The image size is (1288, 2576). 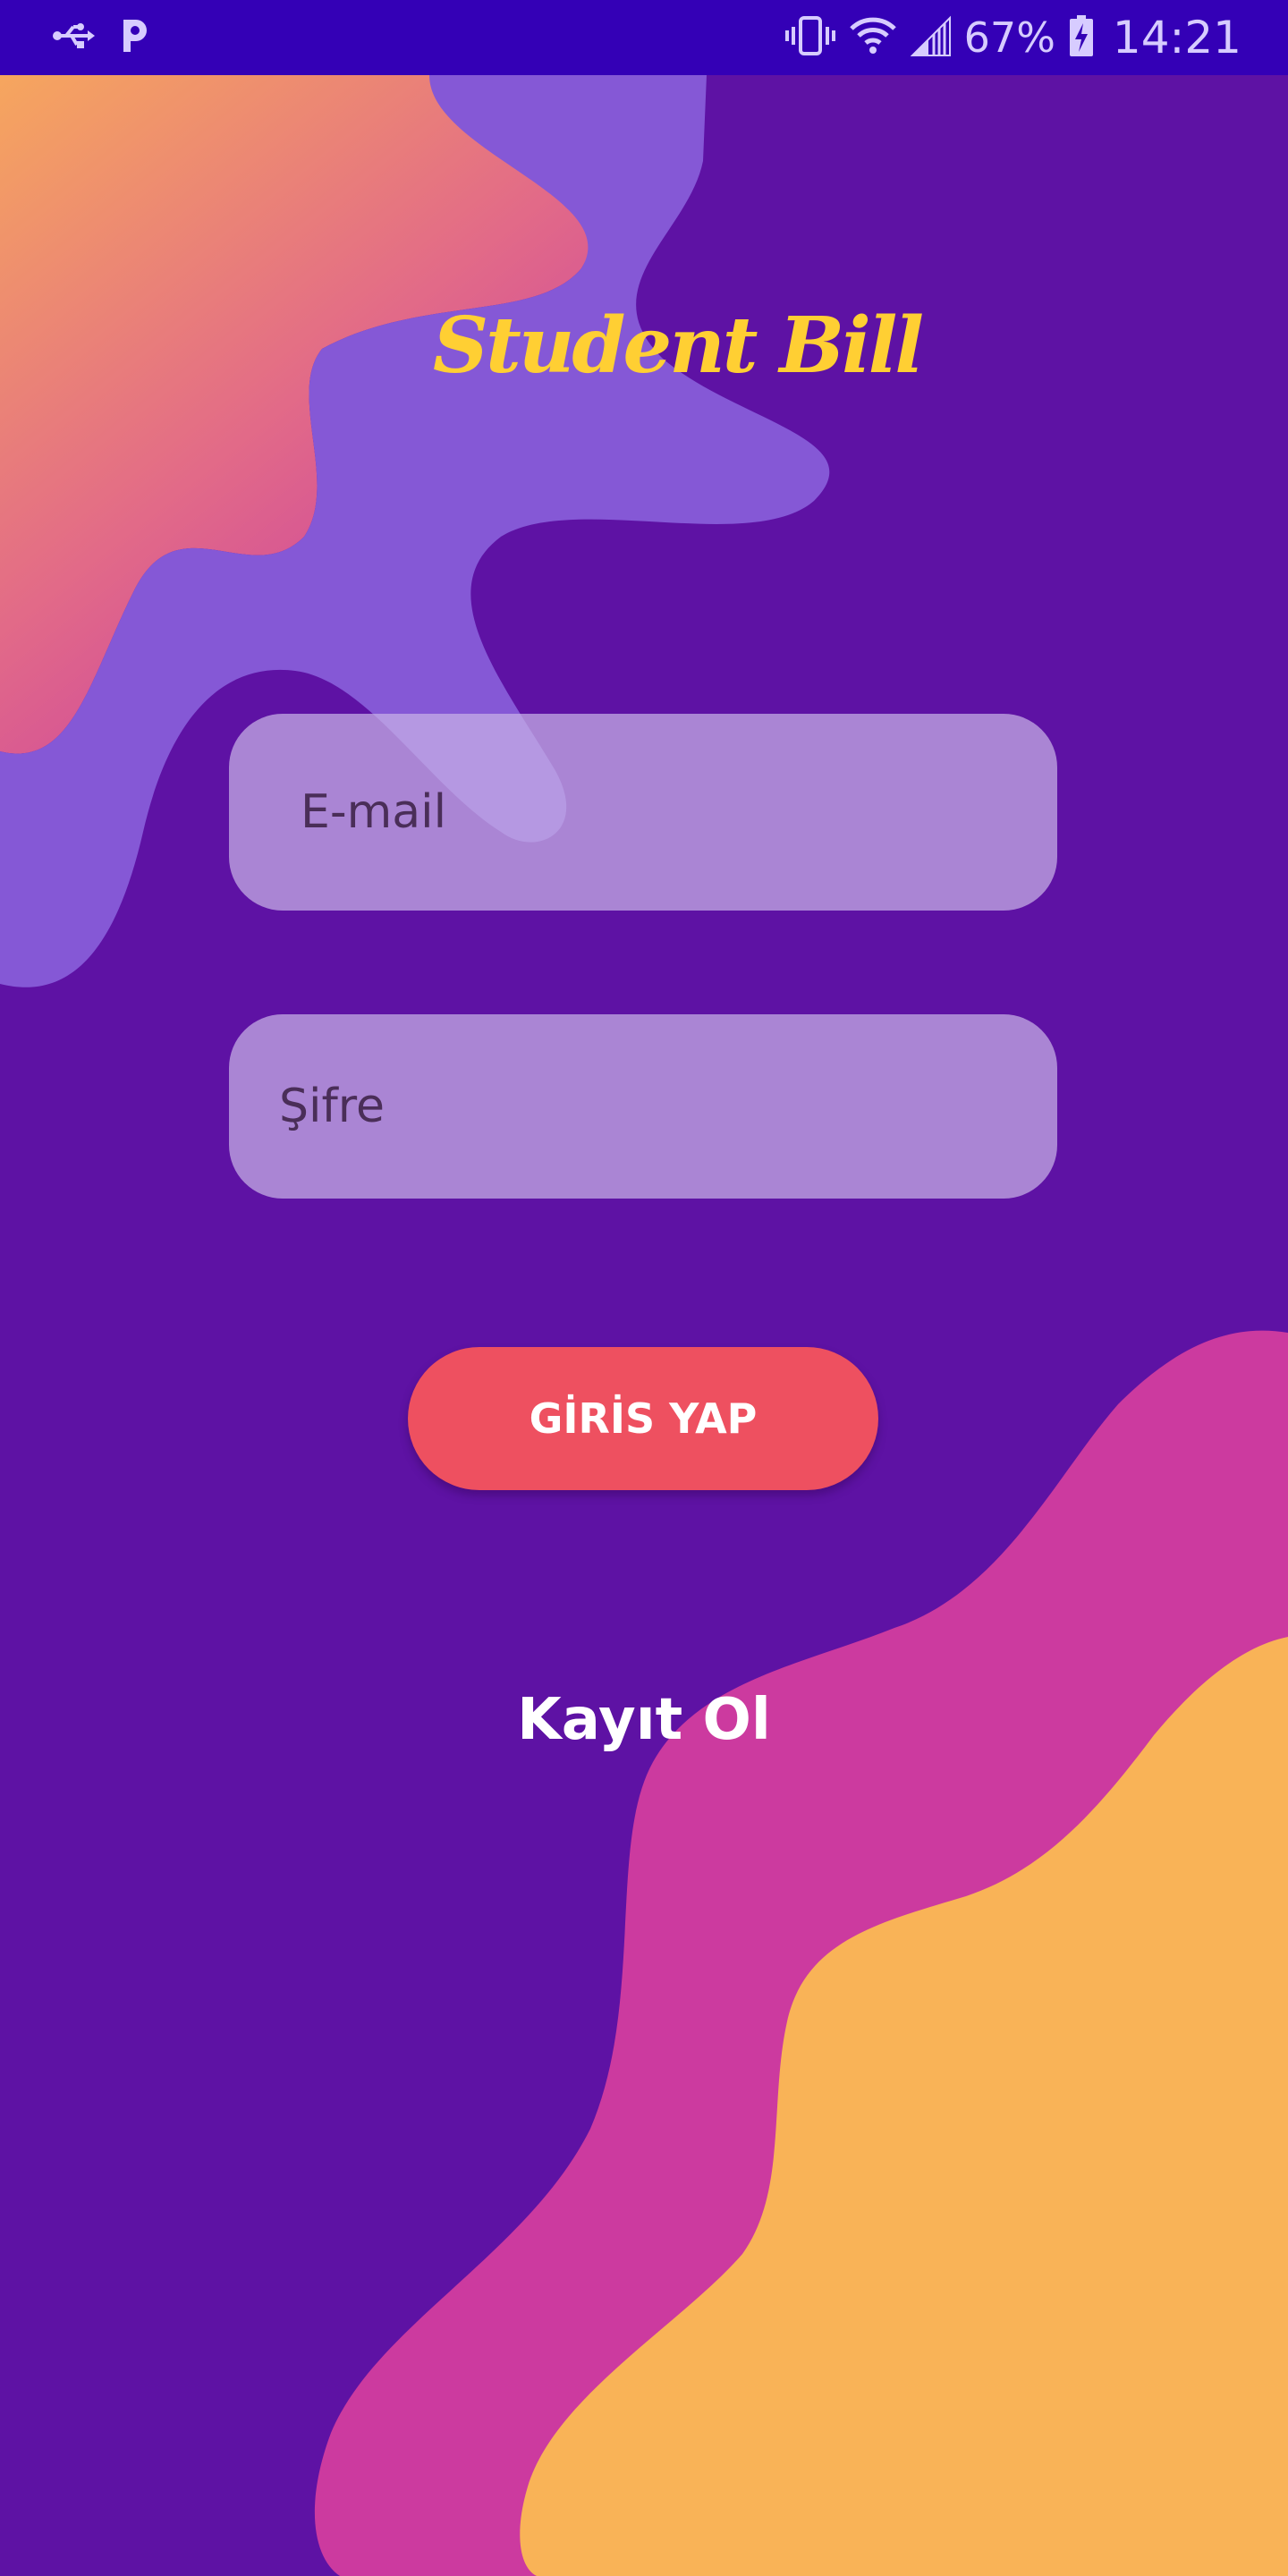 I want to click on status-right-icons: 67% 14:21, so click(x=1012, y=37).